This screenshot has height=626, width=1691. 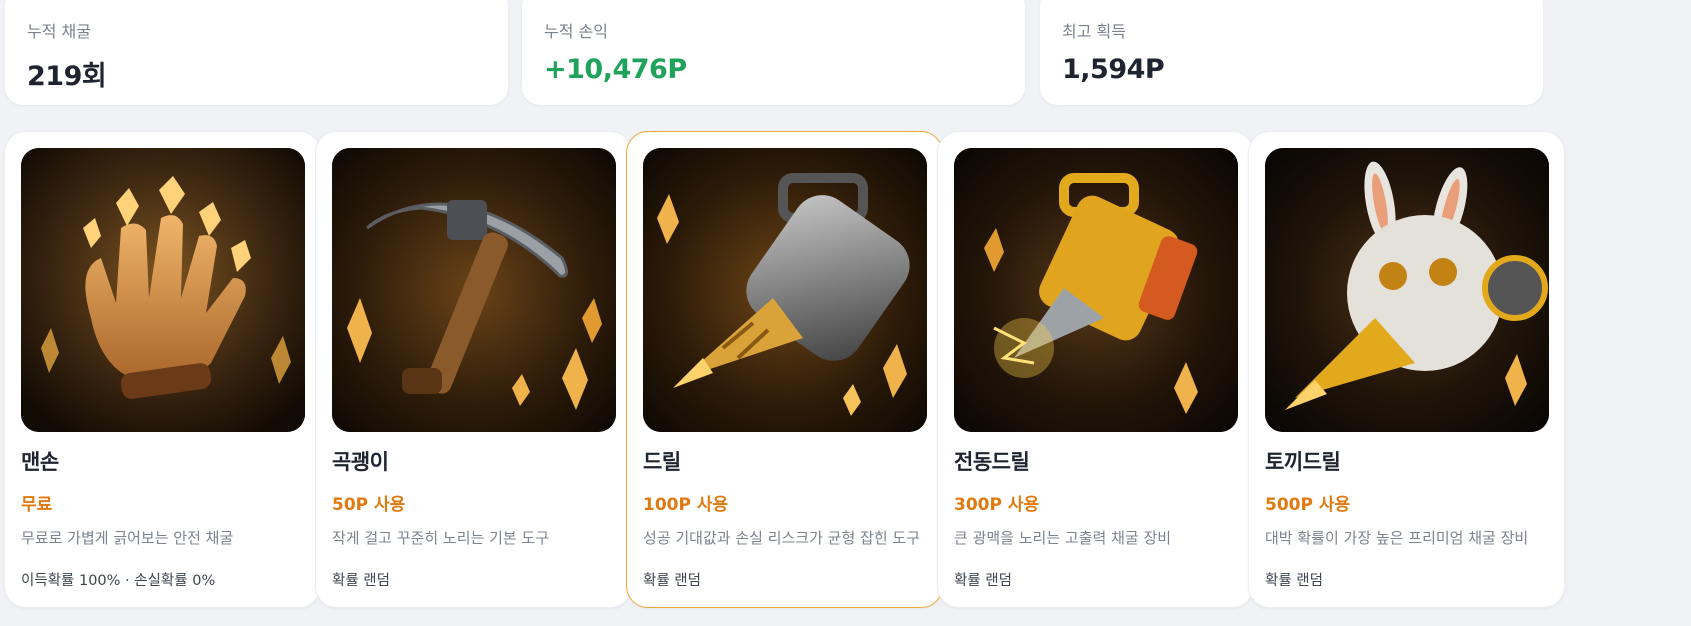 I want to click on stat-card-best-gain: 최고 획득 1,594P, so click(x=1291, y=52).